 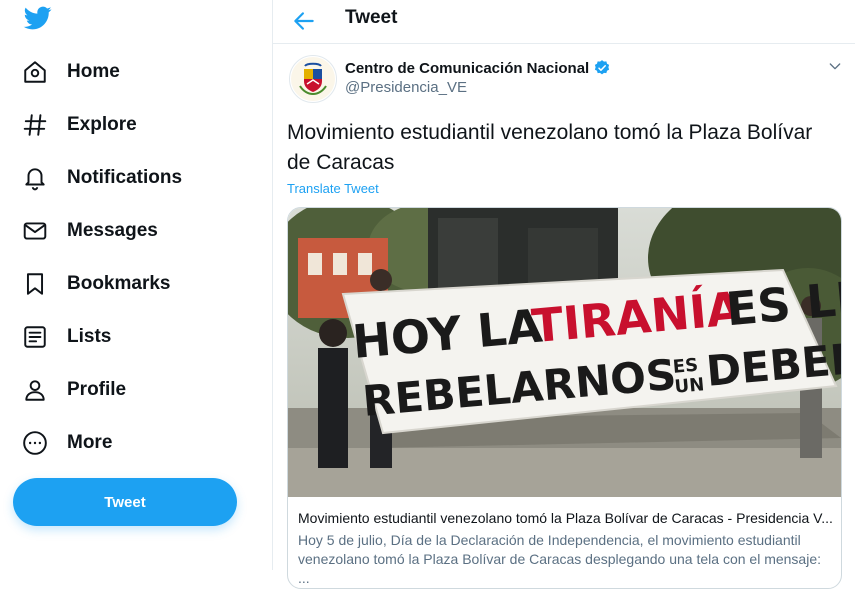 I want to click on verified-badge-icon, so click(x=602, y=67).